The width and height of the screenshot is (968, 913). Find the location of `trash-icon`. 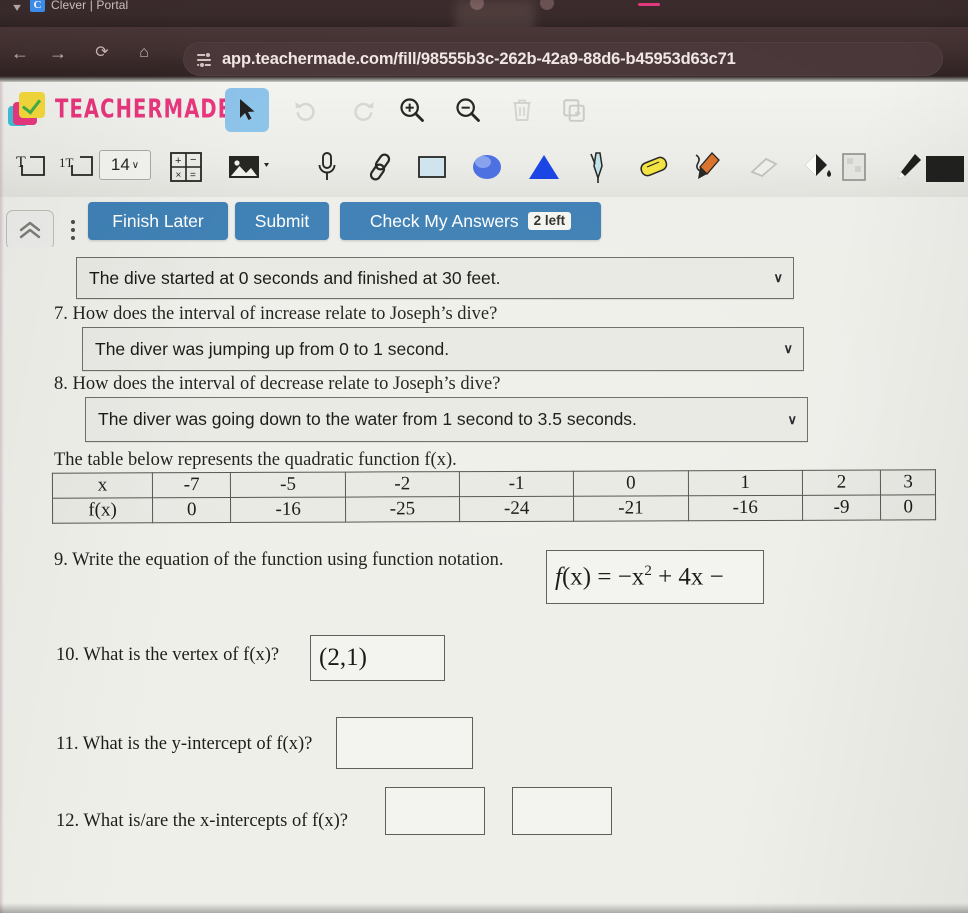

trash-icon is located at coordinates (522, 110).